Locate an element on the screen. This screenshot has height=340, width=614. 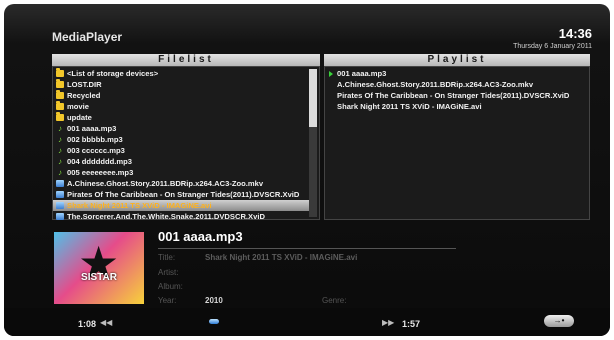
now-playing-title: 001 aaaa.mp3 is located at coordinates (200, 236).